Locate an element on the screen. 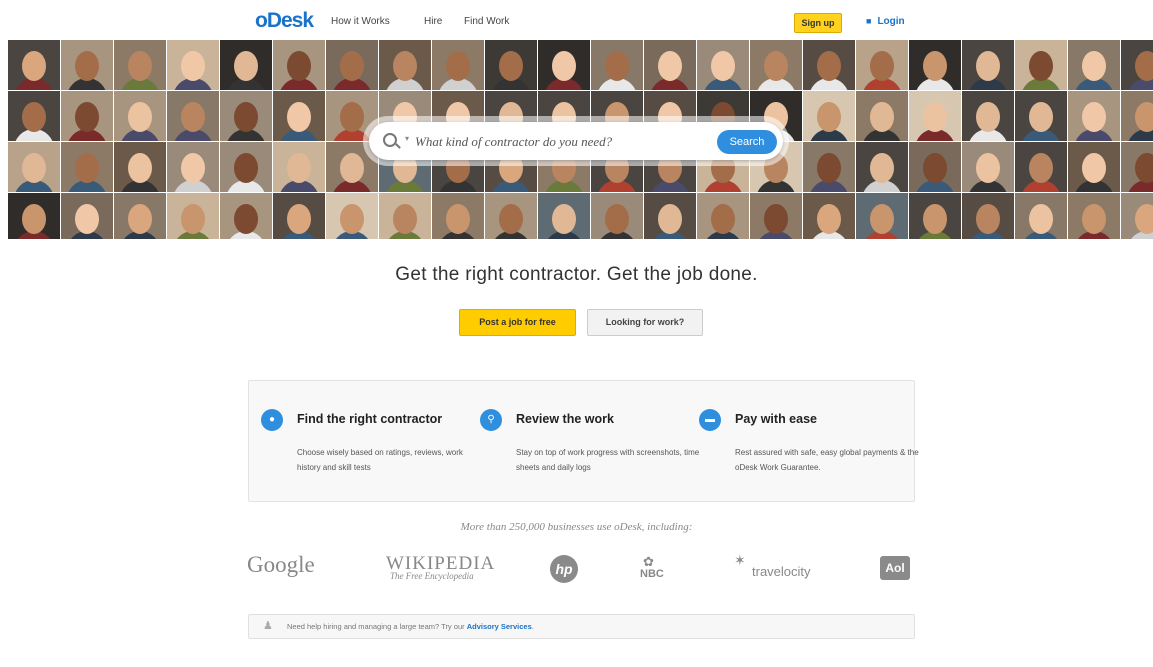  search-box: ▾ Search is located at coordinates (576, 141).